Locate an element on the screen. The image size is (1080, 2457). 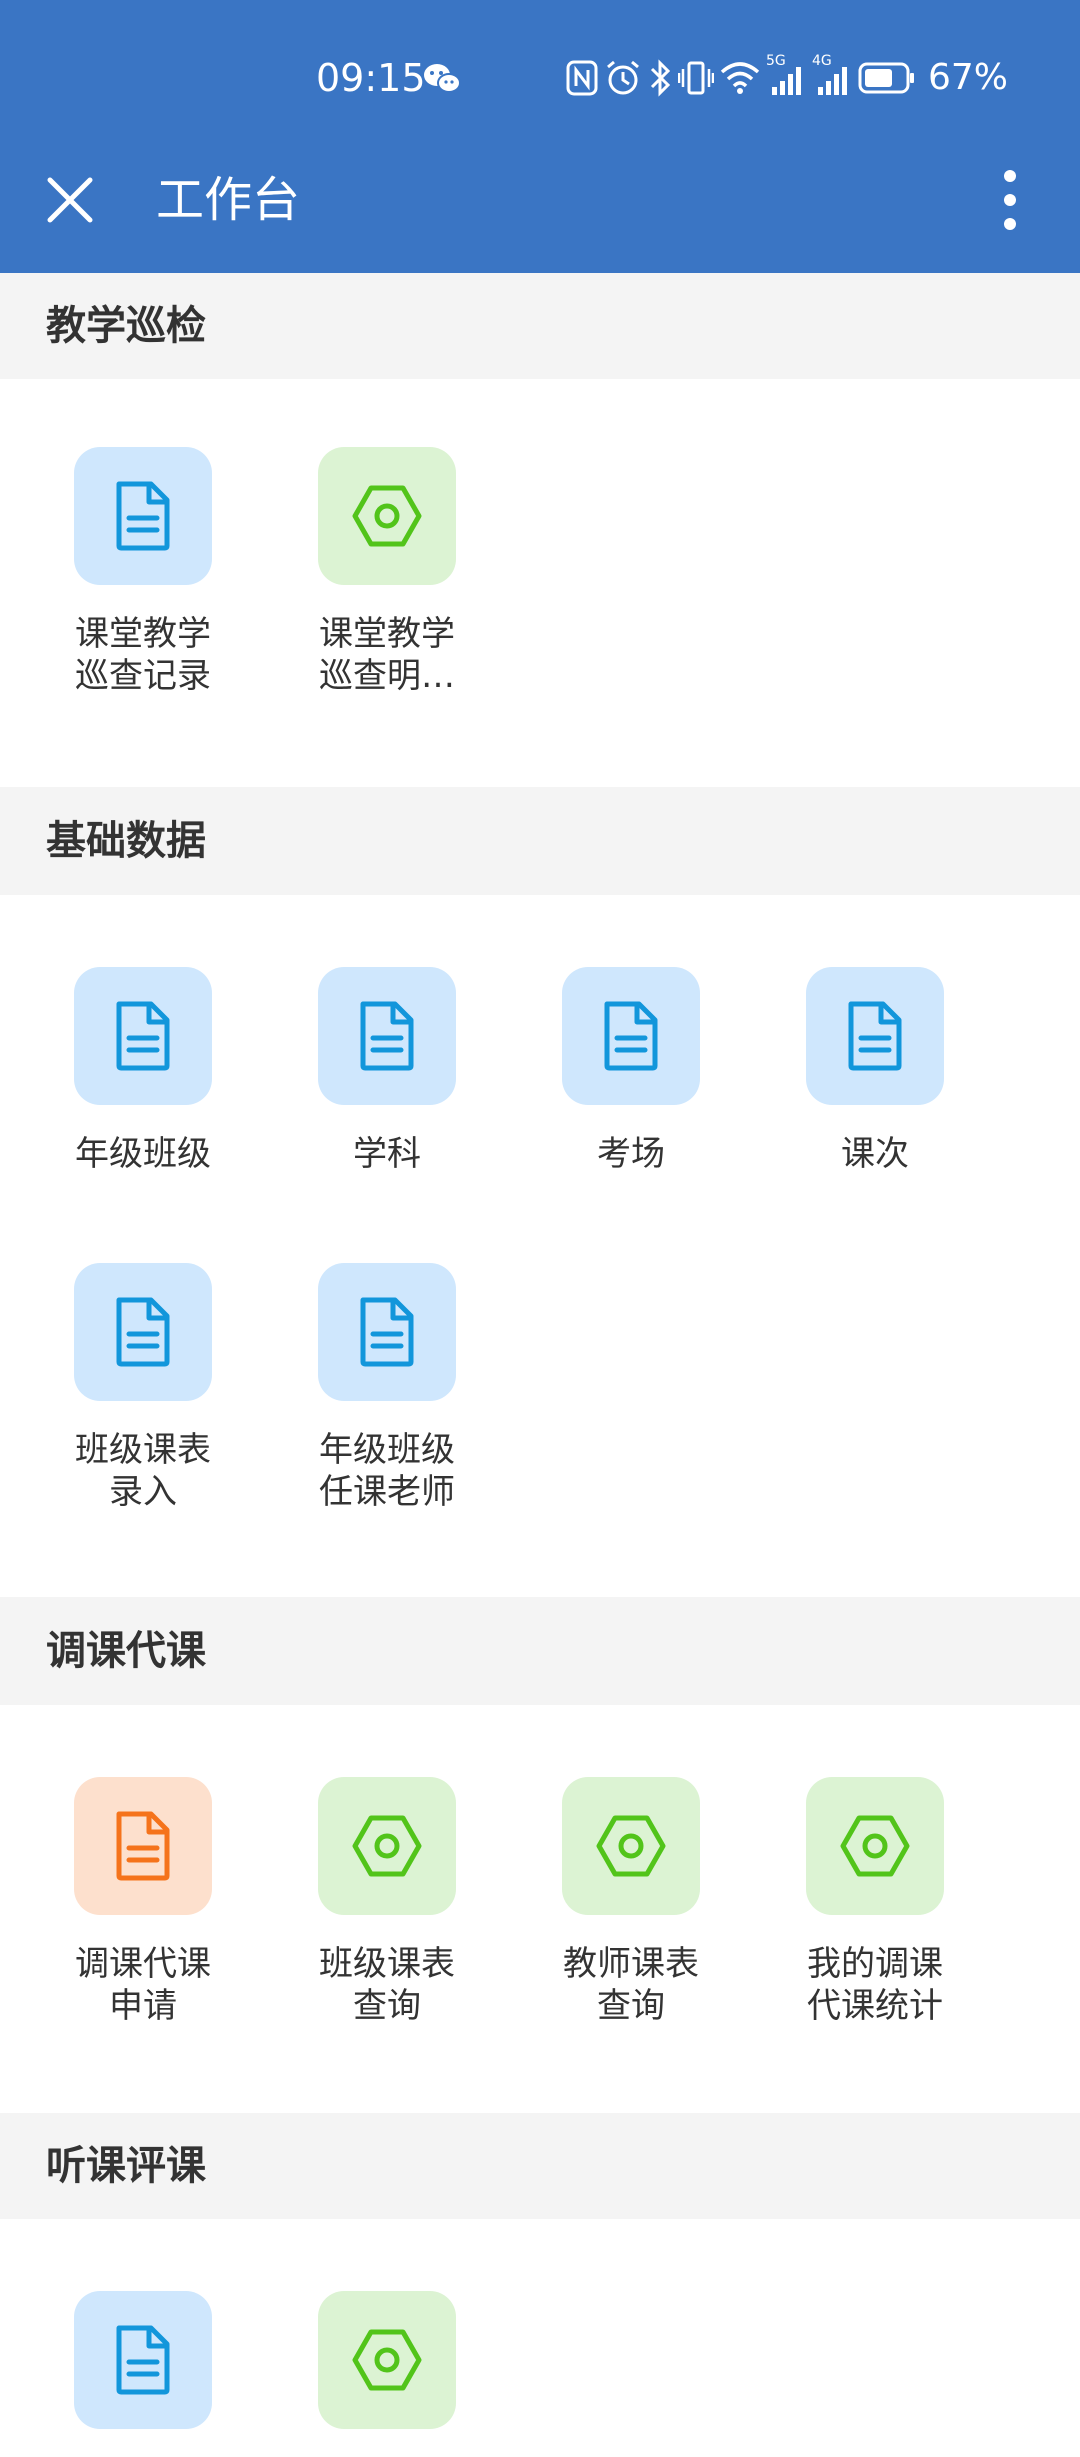
tile-label: 年级班级 任课老师 is located at coordinates (387, 1471).